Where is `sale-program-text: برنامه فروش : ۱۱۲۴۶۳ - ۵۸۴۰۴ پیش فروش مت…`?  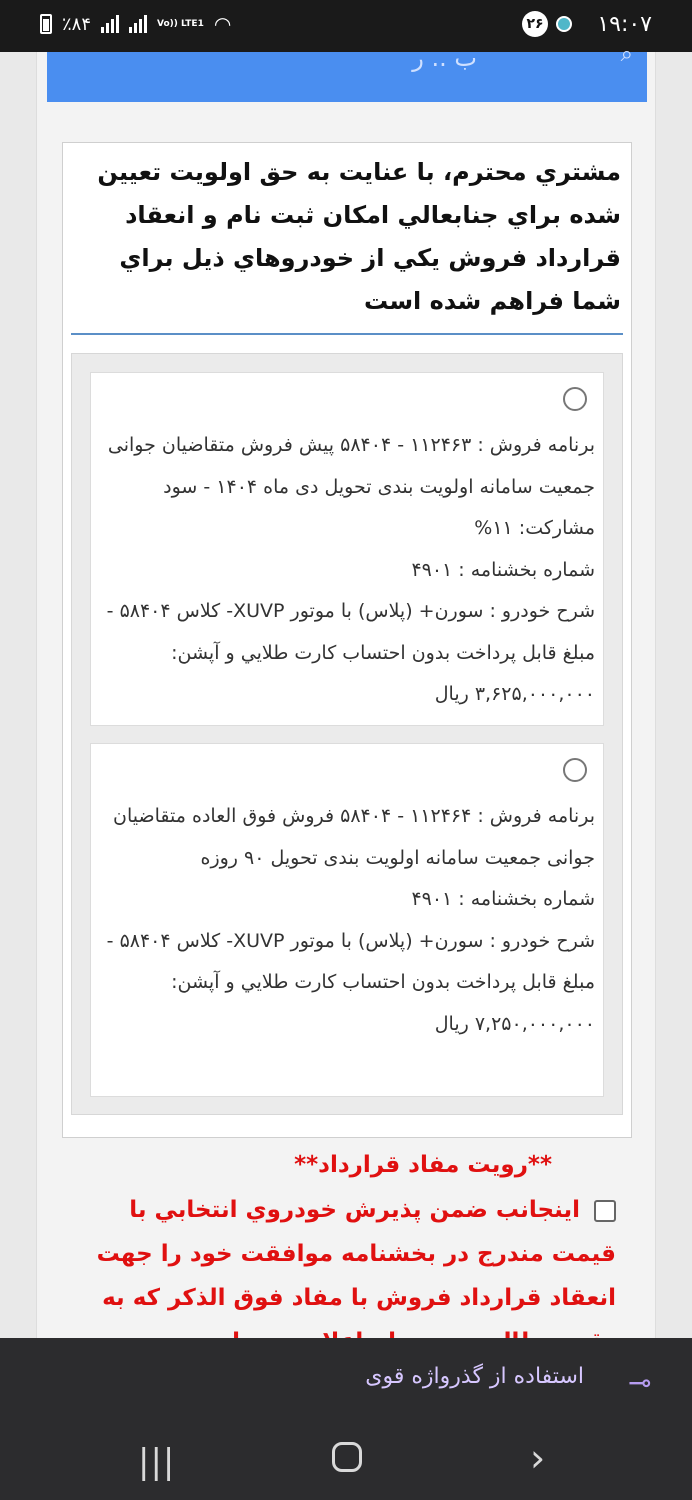
sale-program-text: برنامه فروش : ۱۱۲۴۶۳ - ۵۸۴۰۴ پیش فروش مت… is located at coordinates (351, 486).